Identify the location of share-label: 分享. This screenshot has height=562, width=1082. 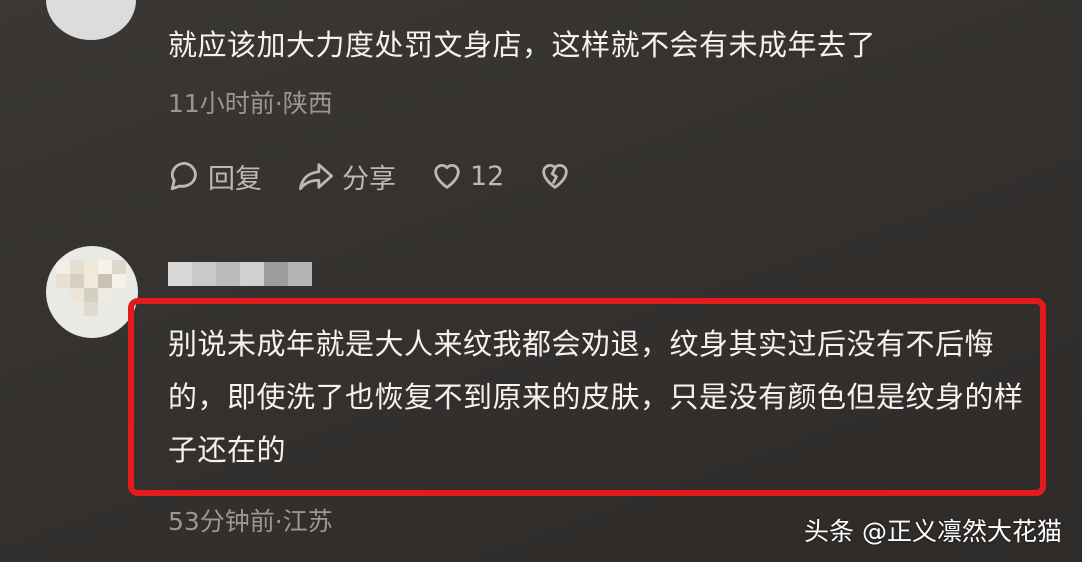
(369, 179).